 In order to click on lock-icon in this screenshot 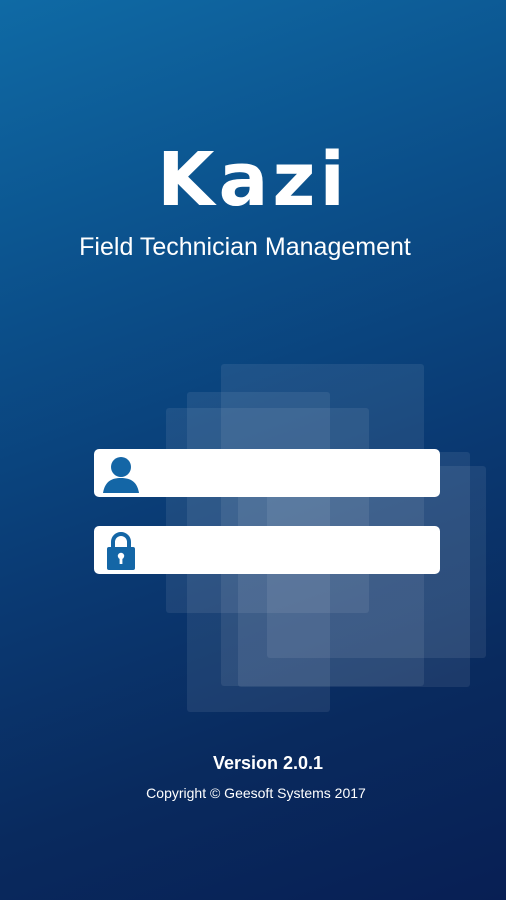, I will do `click(121, 551)`.